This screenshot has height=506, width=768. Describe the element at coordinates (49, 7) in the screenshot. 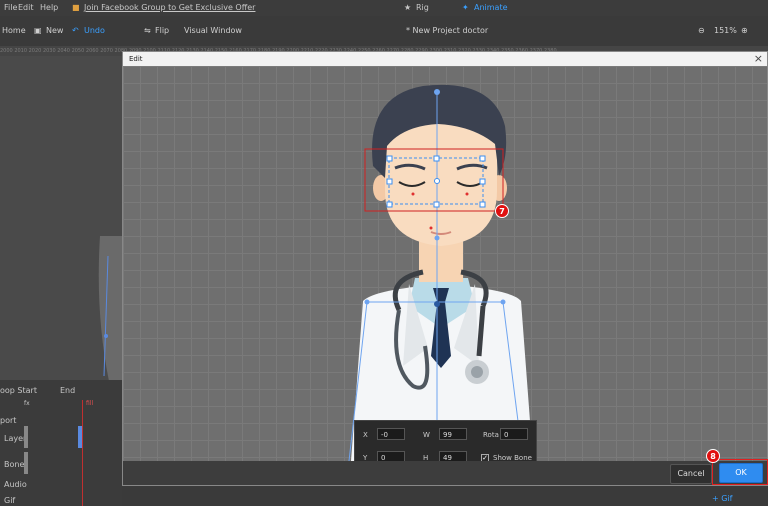

I see `menu-help: Help` at that location.